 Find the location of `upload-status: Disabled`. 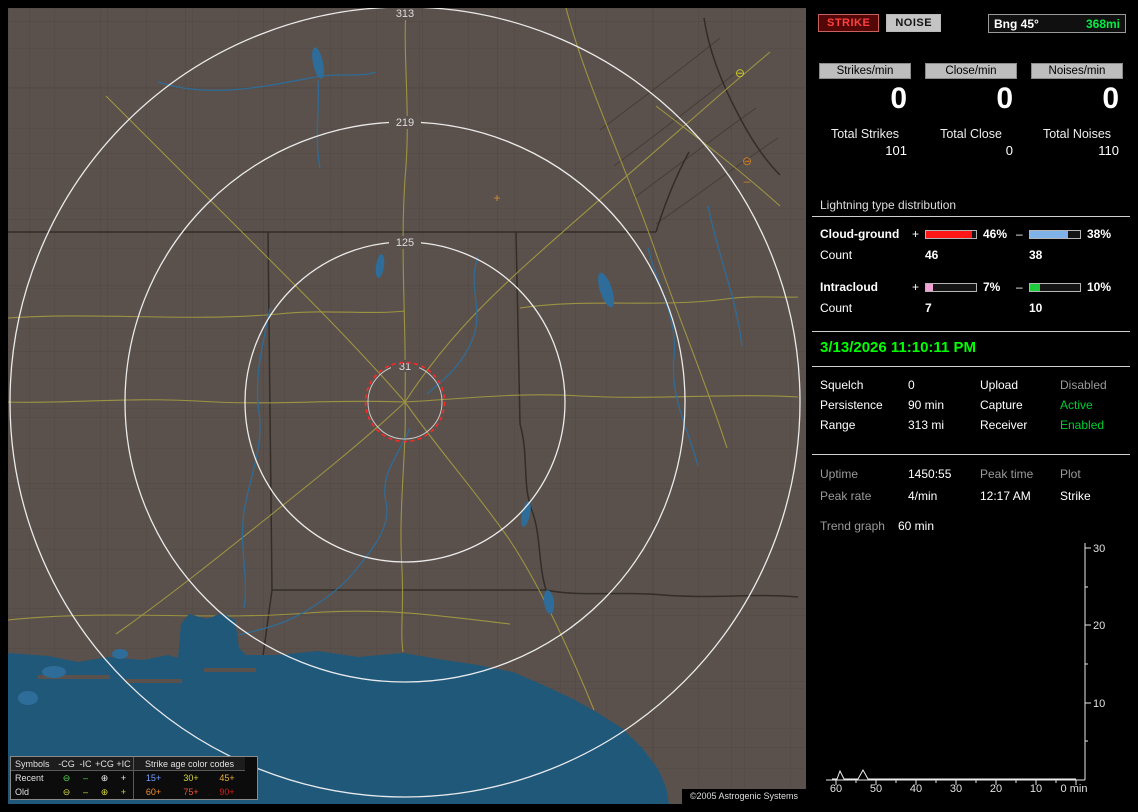

upload-status: Disabled is located at coordinates (1083, 385).